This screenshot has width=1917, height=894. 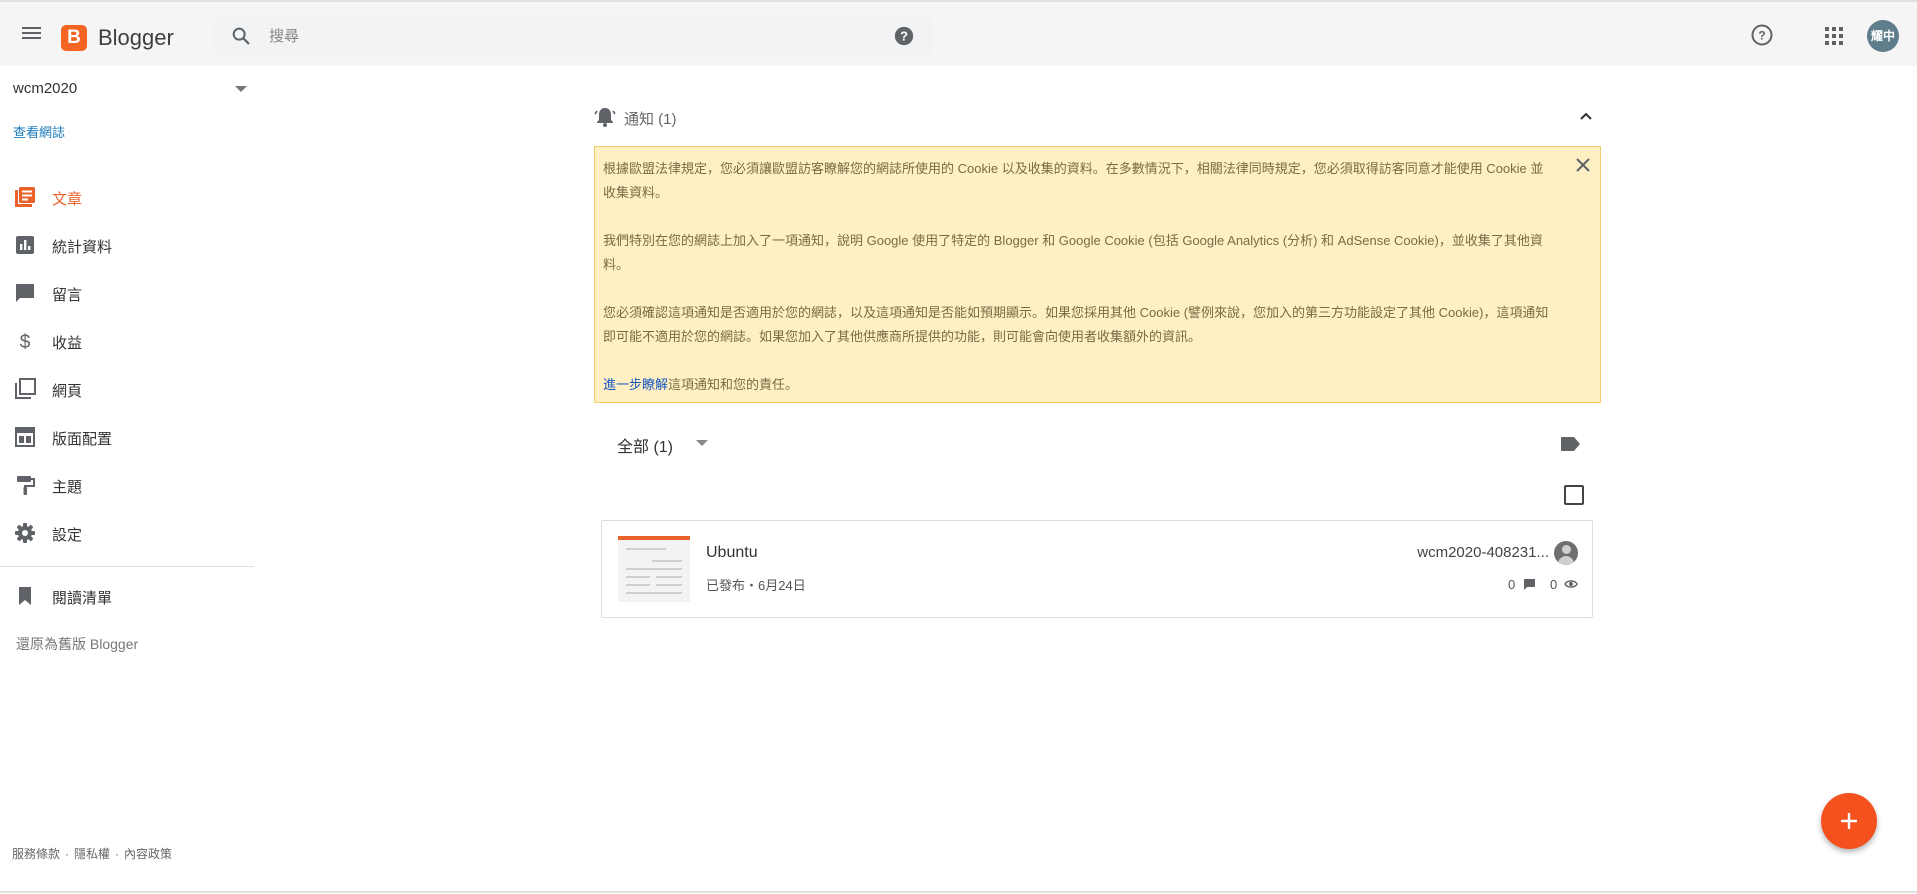 I want to click on sidebar-item-settings: 設定, so click(x=125, y=533).